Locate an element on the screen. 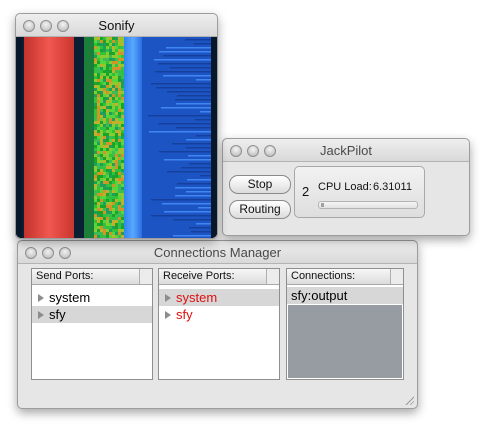 The height and width of the screenshot is (434, 481). spectrogram-red-band is located at coordinates (49, 137).